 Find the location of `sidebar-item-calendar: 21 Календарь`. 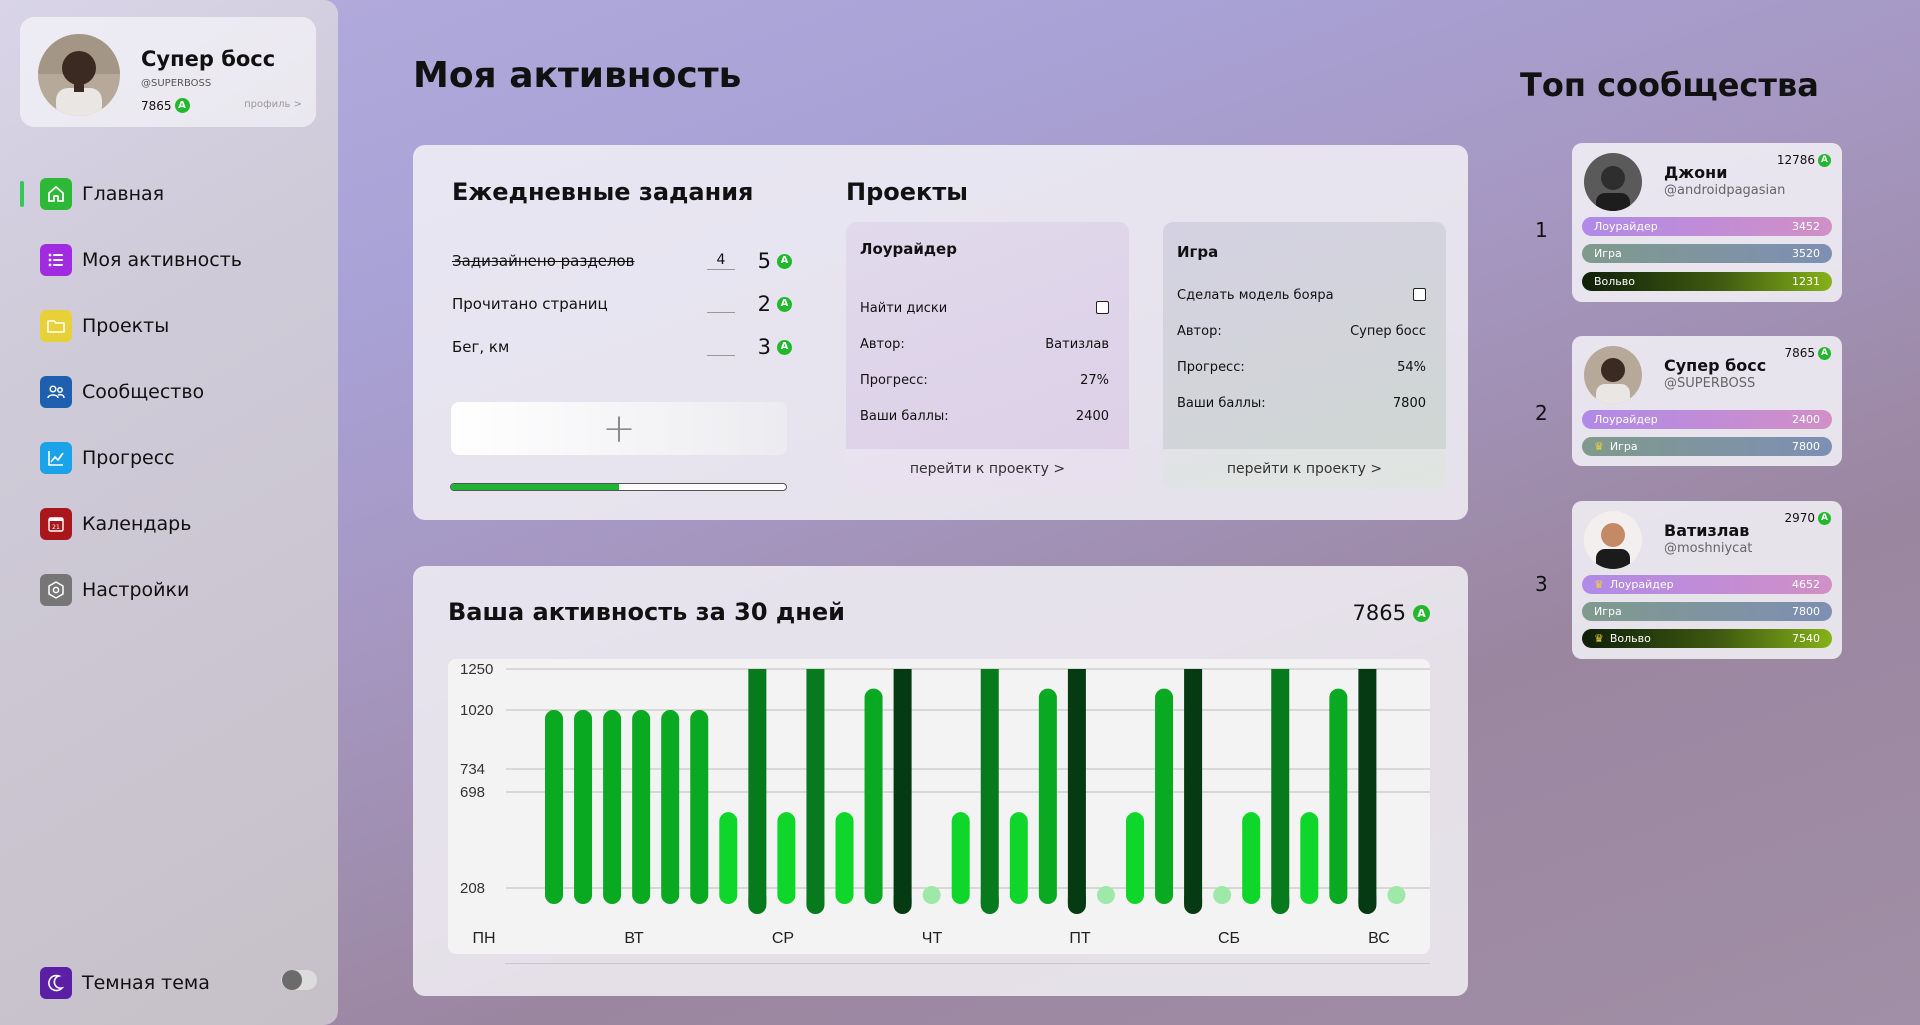

sidebar-item-calendar: 21 Календарь is located at coordinates (169, 530).